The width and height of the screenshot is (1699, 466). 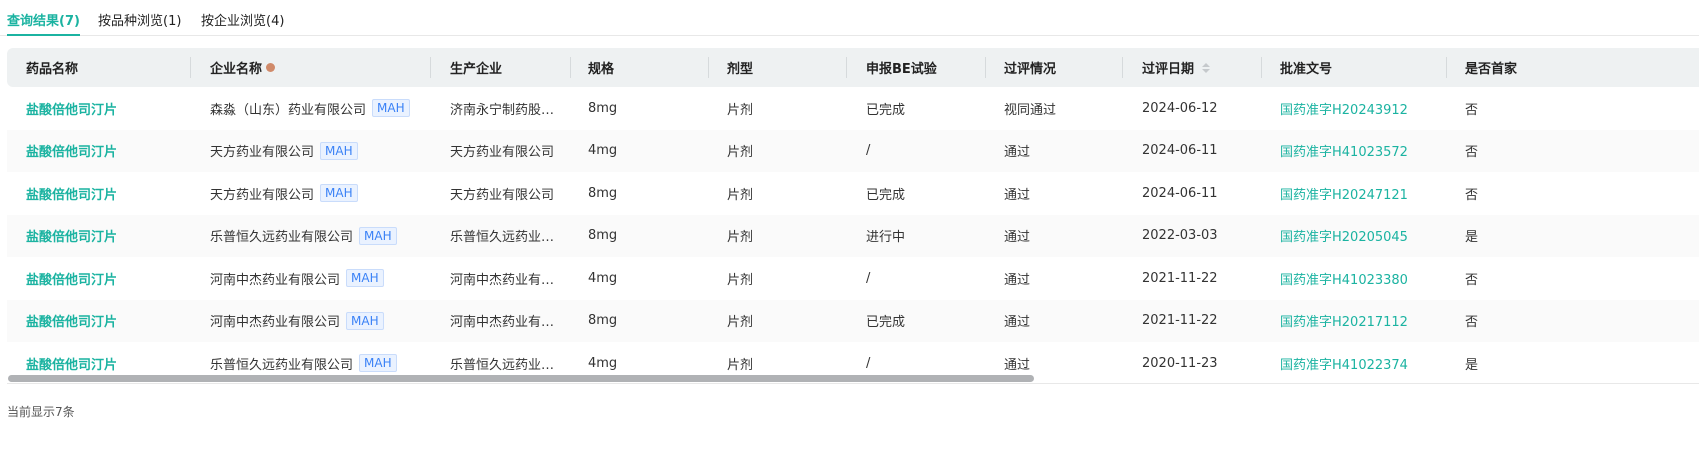 What do you see at coordinates (1344, 108) in the screenshot?
I see `approval-number-link: 国药准字H20243912` at bounding box center [1344, 108].